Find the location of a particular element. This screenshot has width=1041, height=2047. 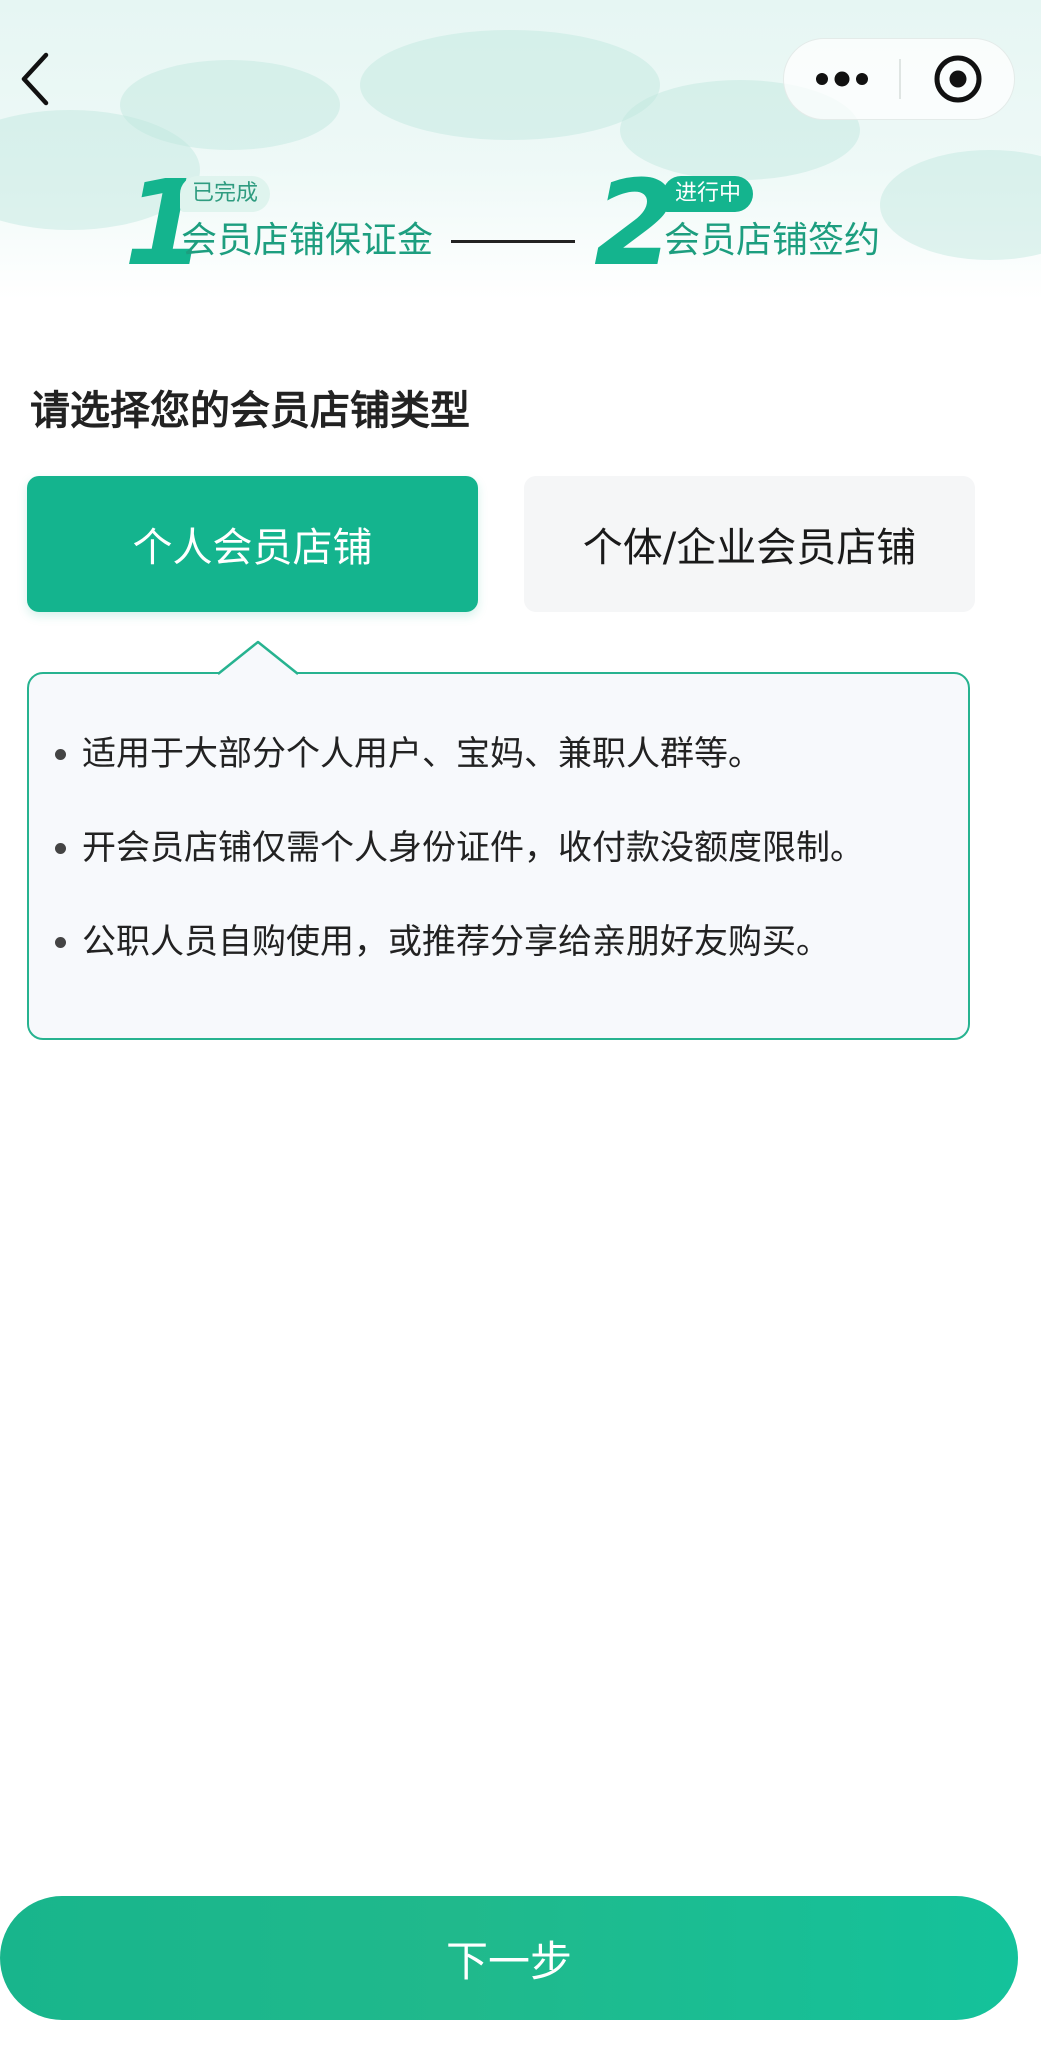

option-business-shop: 个体/企业会员店铺 is located at coordinates (749, 544).